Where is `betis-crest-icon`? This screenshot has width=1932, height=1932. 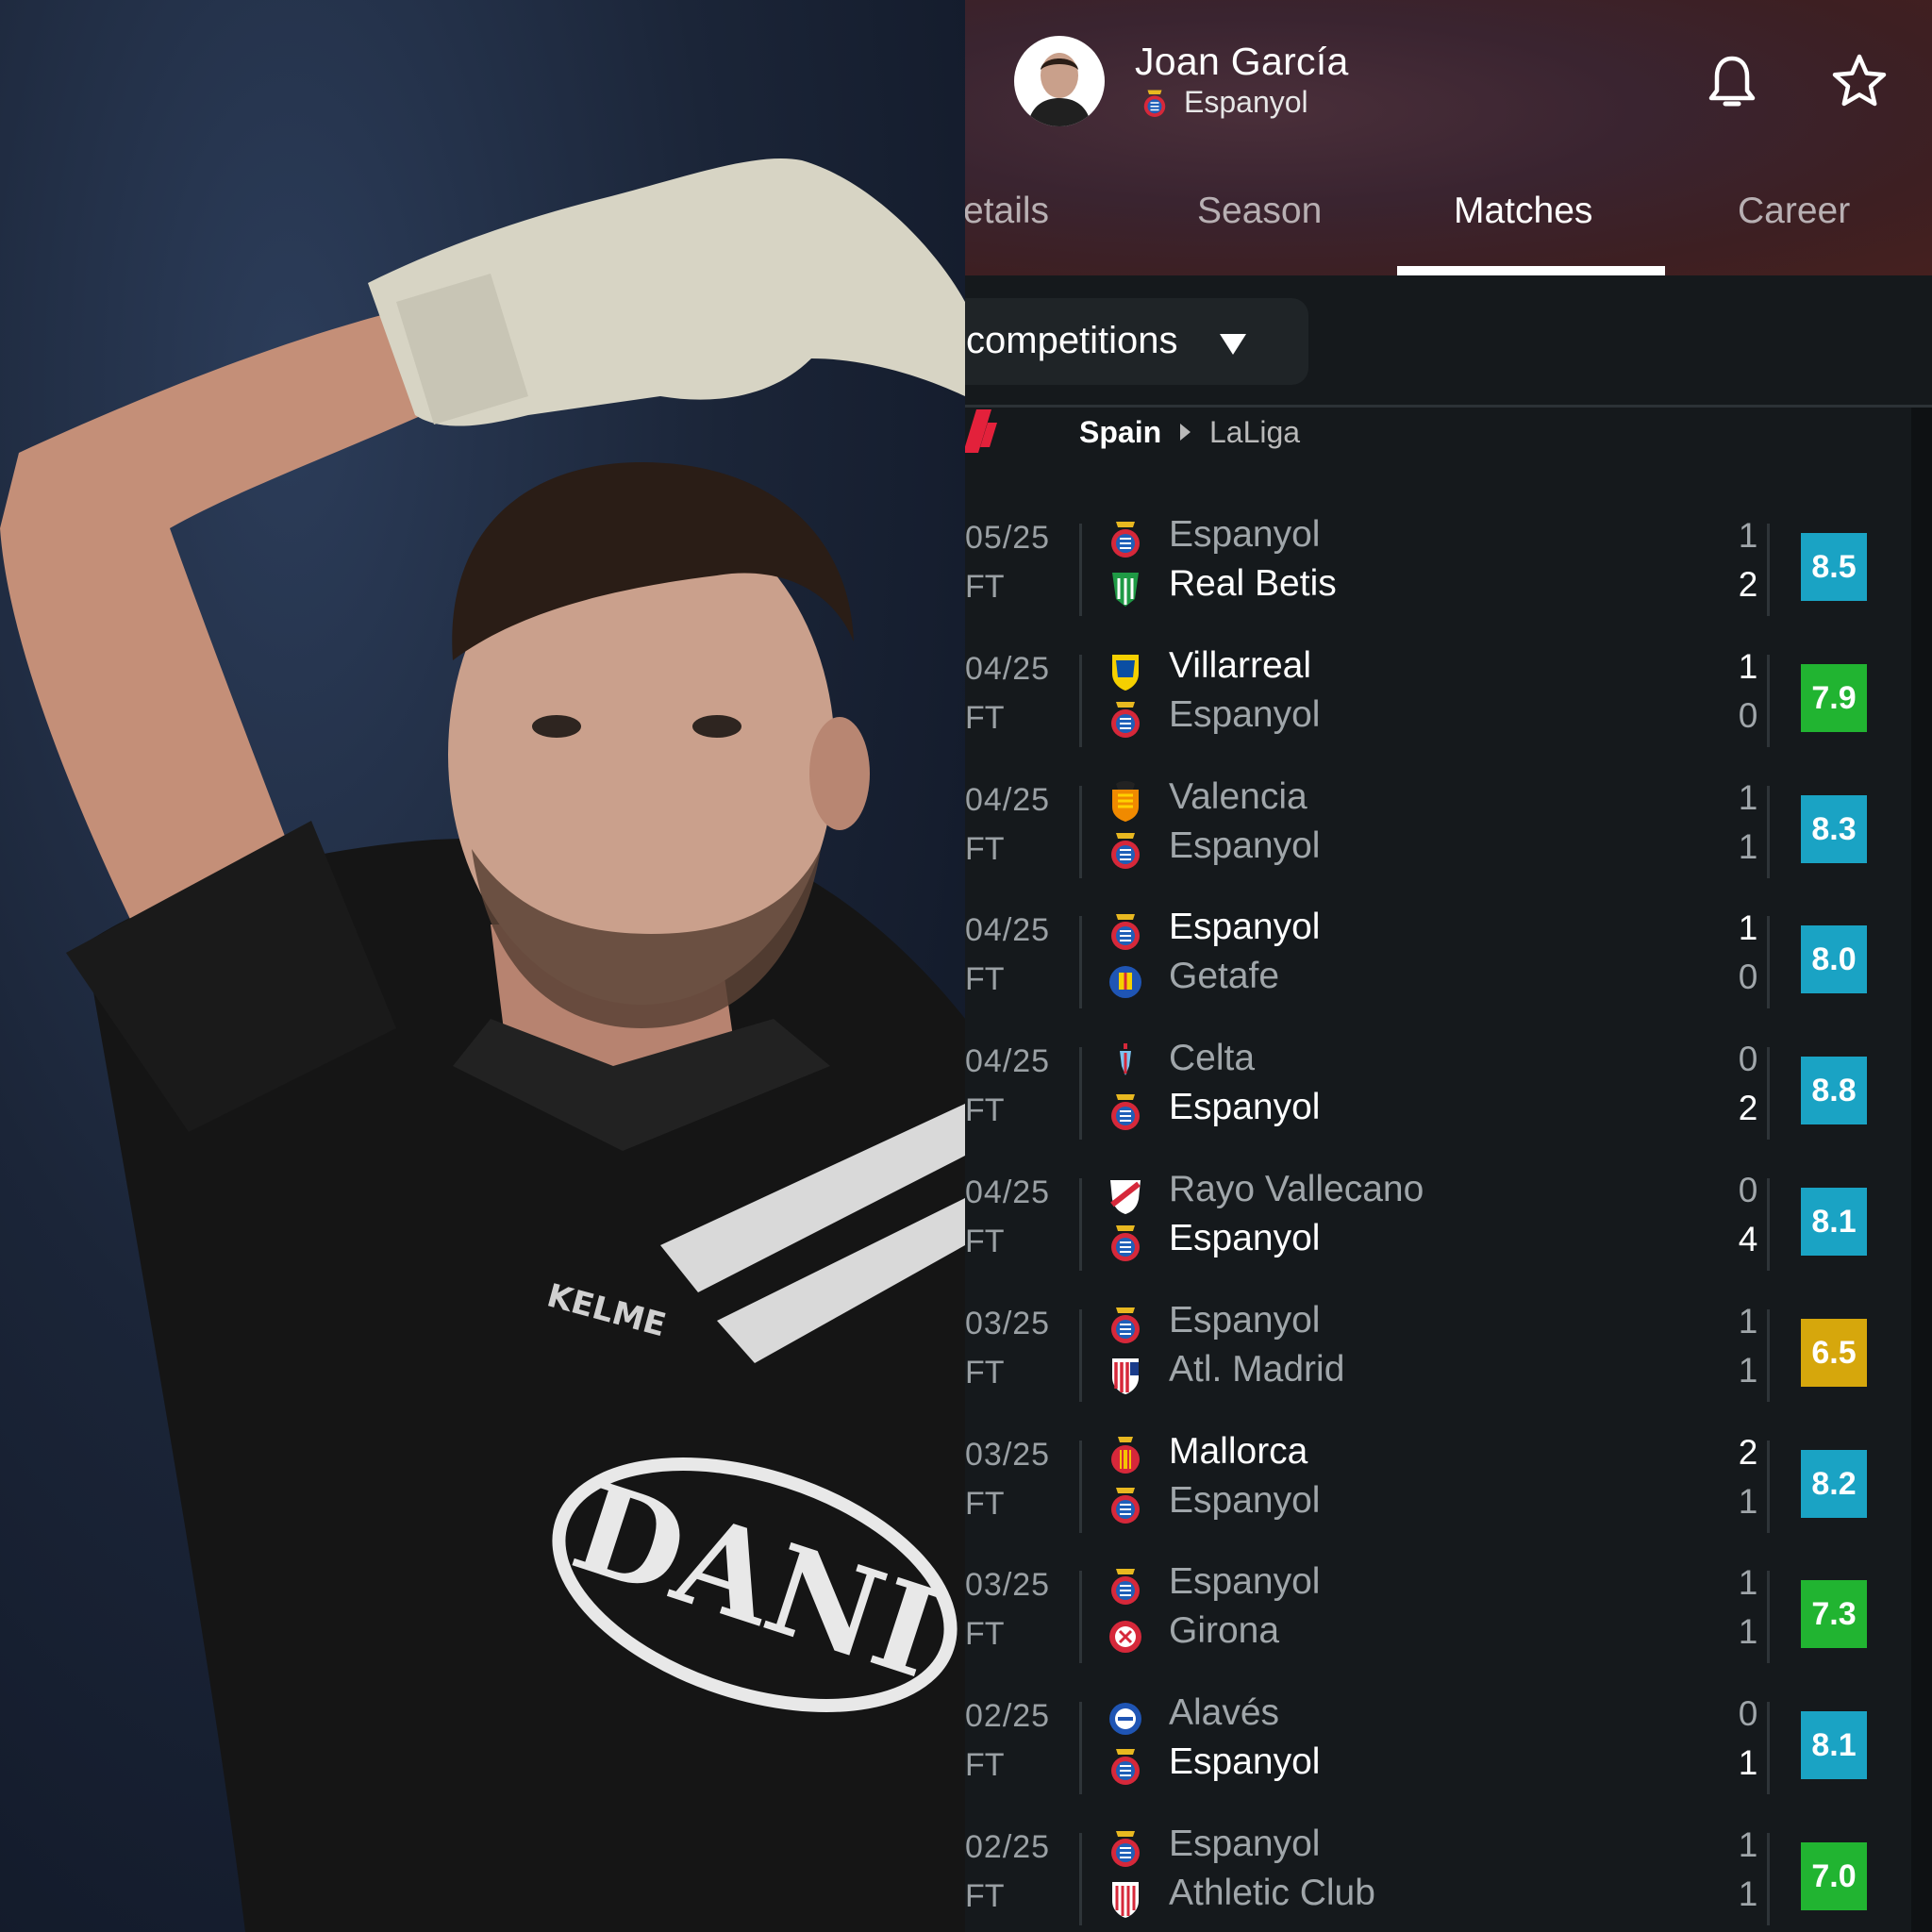 betis-crest-icon is located at coordinates (1125, 590).